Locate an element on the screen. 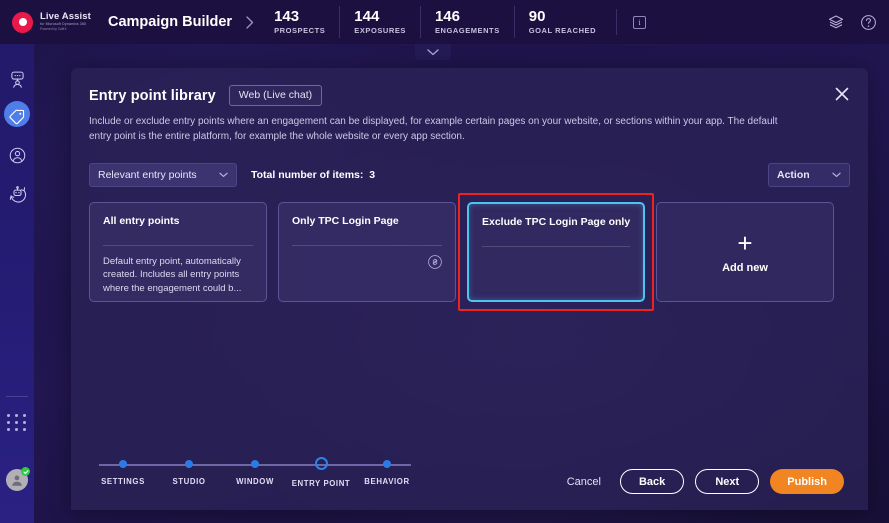  dialog-action-buttons: Cancel Back Next Publish is located at coordinates (701, 481).